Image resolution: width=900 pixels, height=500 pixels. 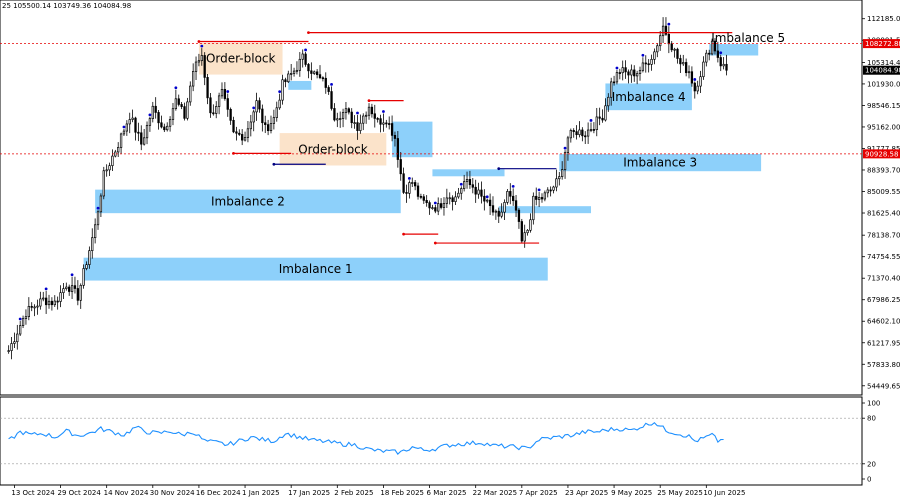 I want to click on time-tick-label: 29 Oct 2024, so click(x=80, y=493).